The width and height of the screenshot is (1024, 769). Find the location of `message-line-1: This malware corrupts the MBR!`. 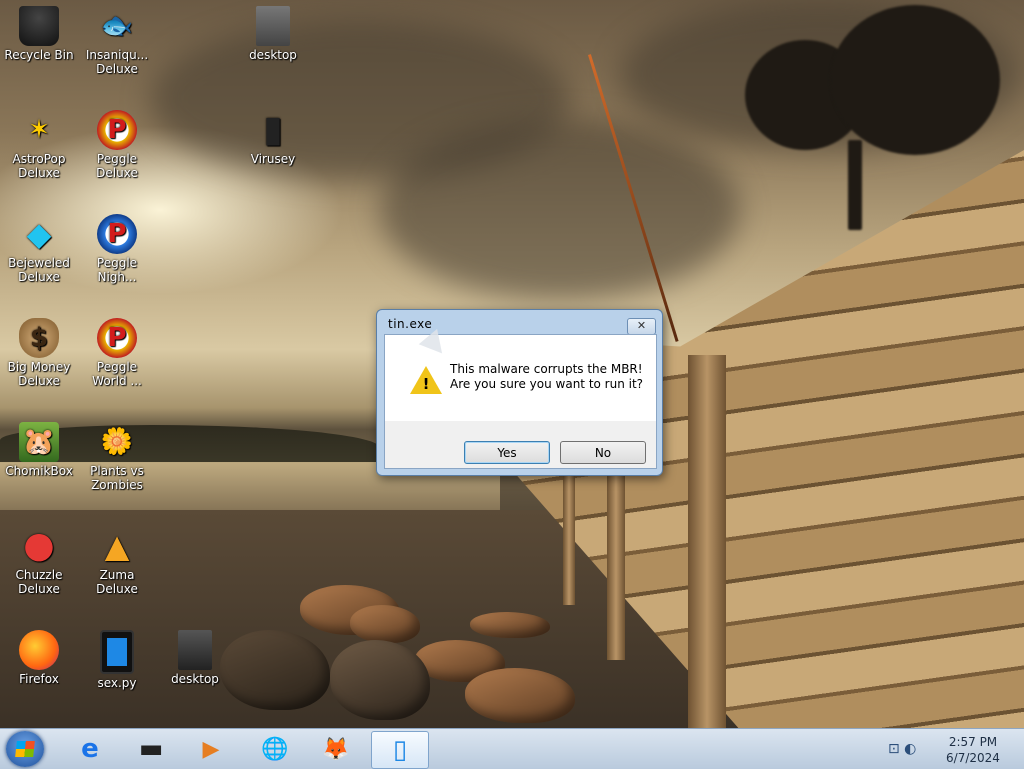

message-line-1: This malware corrupts the MBR! is located at coordinates (546, 369).